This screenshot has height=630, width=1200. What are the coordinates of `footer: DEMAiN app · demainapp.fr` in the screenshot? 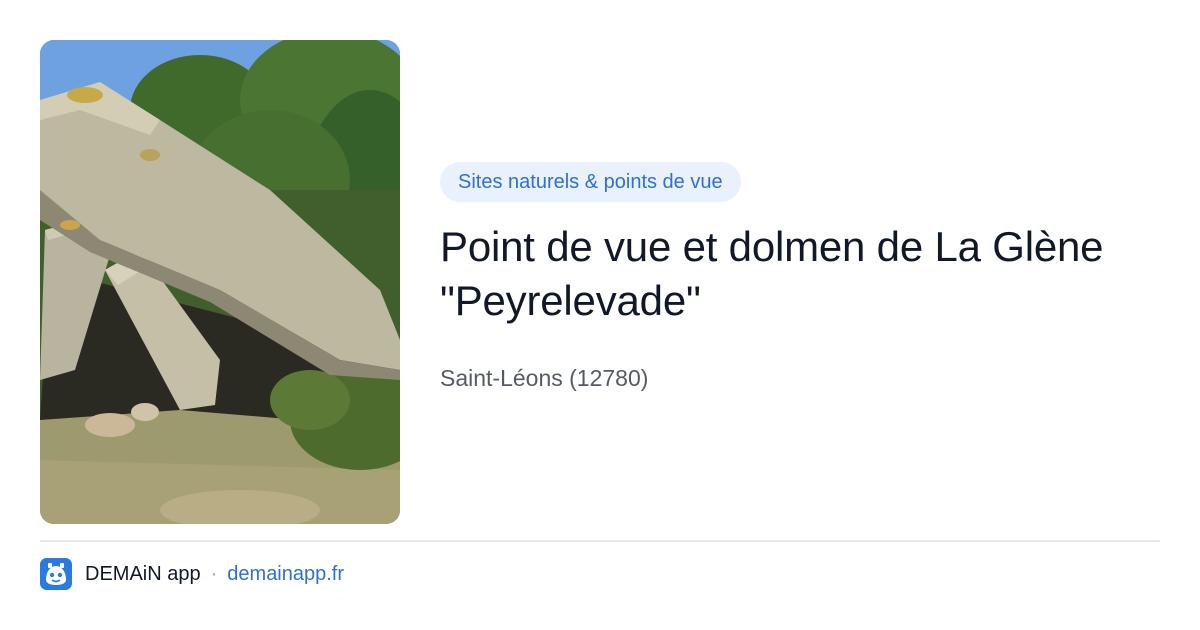 It's located at (192, 574).